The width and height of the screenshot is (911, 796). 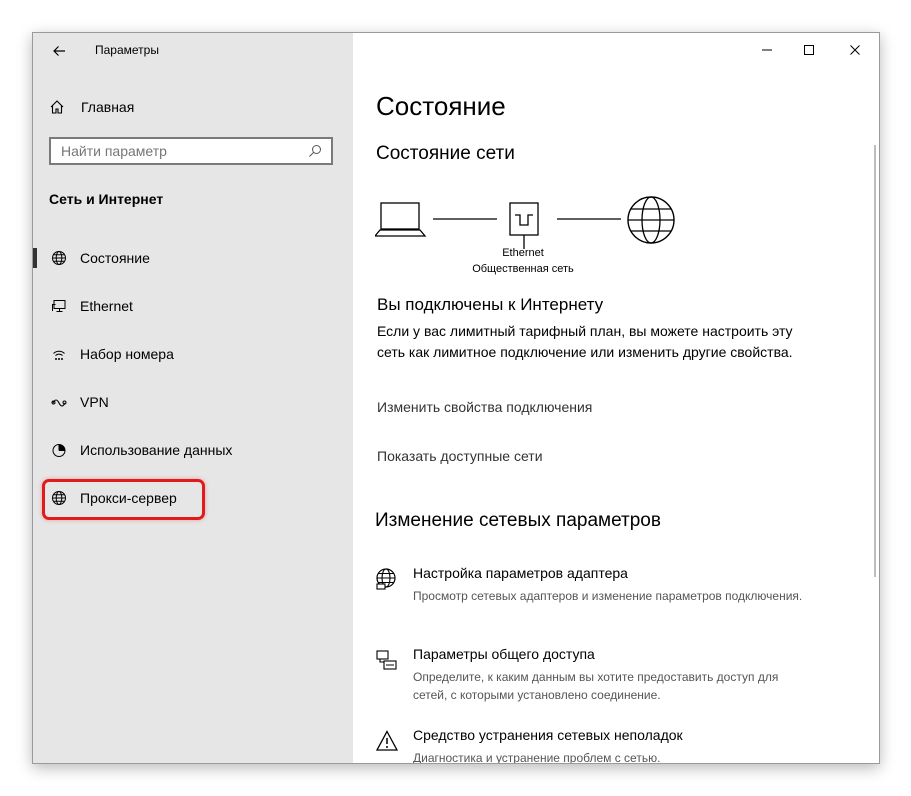 What do you see at coordinates (490, 304) in the screenshot?
I see `connected-heading: Вы подключены к Интернету` at bounding box center [490, 304].